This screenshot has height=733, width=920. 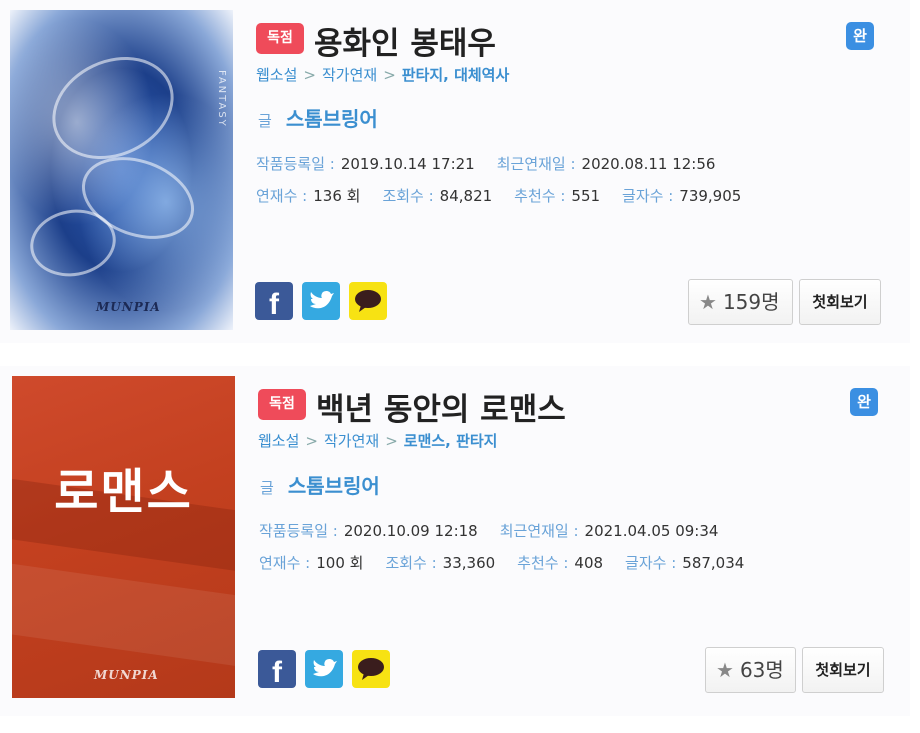 What do you see at coordinates (407, 164) in the screenshot?
I see `registered-date: 2019.10.14 17:21` at bounding box center [407, 164].